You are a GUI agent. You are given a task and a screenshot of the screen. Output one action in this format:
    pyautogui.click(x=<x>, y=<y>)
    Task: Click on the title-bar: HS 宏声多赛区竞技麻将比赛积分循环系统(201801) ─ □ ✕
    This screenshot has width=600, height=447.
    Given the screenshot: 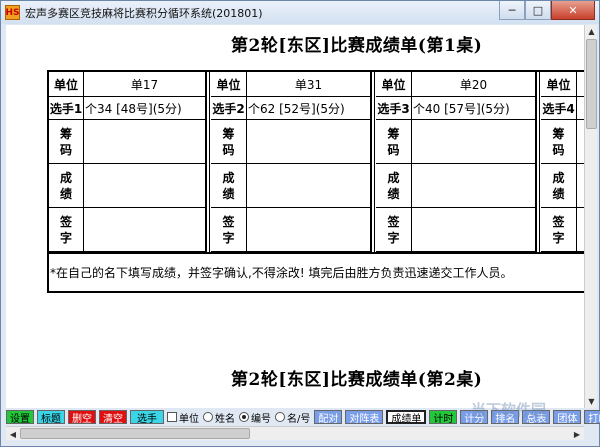 What is the action you would take?
    pyautogui.click(x=300, y=12)
    